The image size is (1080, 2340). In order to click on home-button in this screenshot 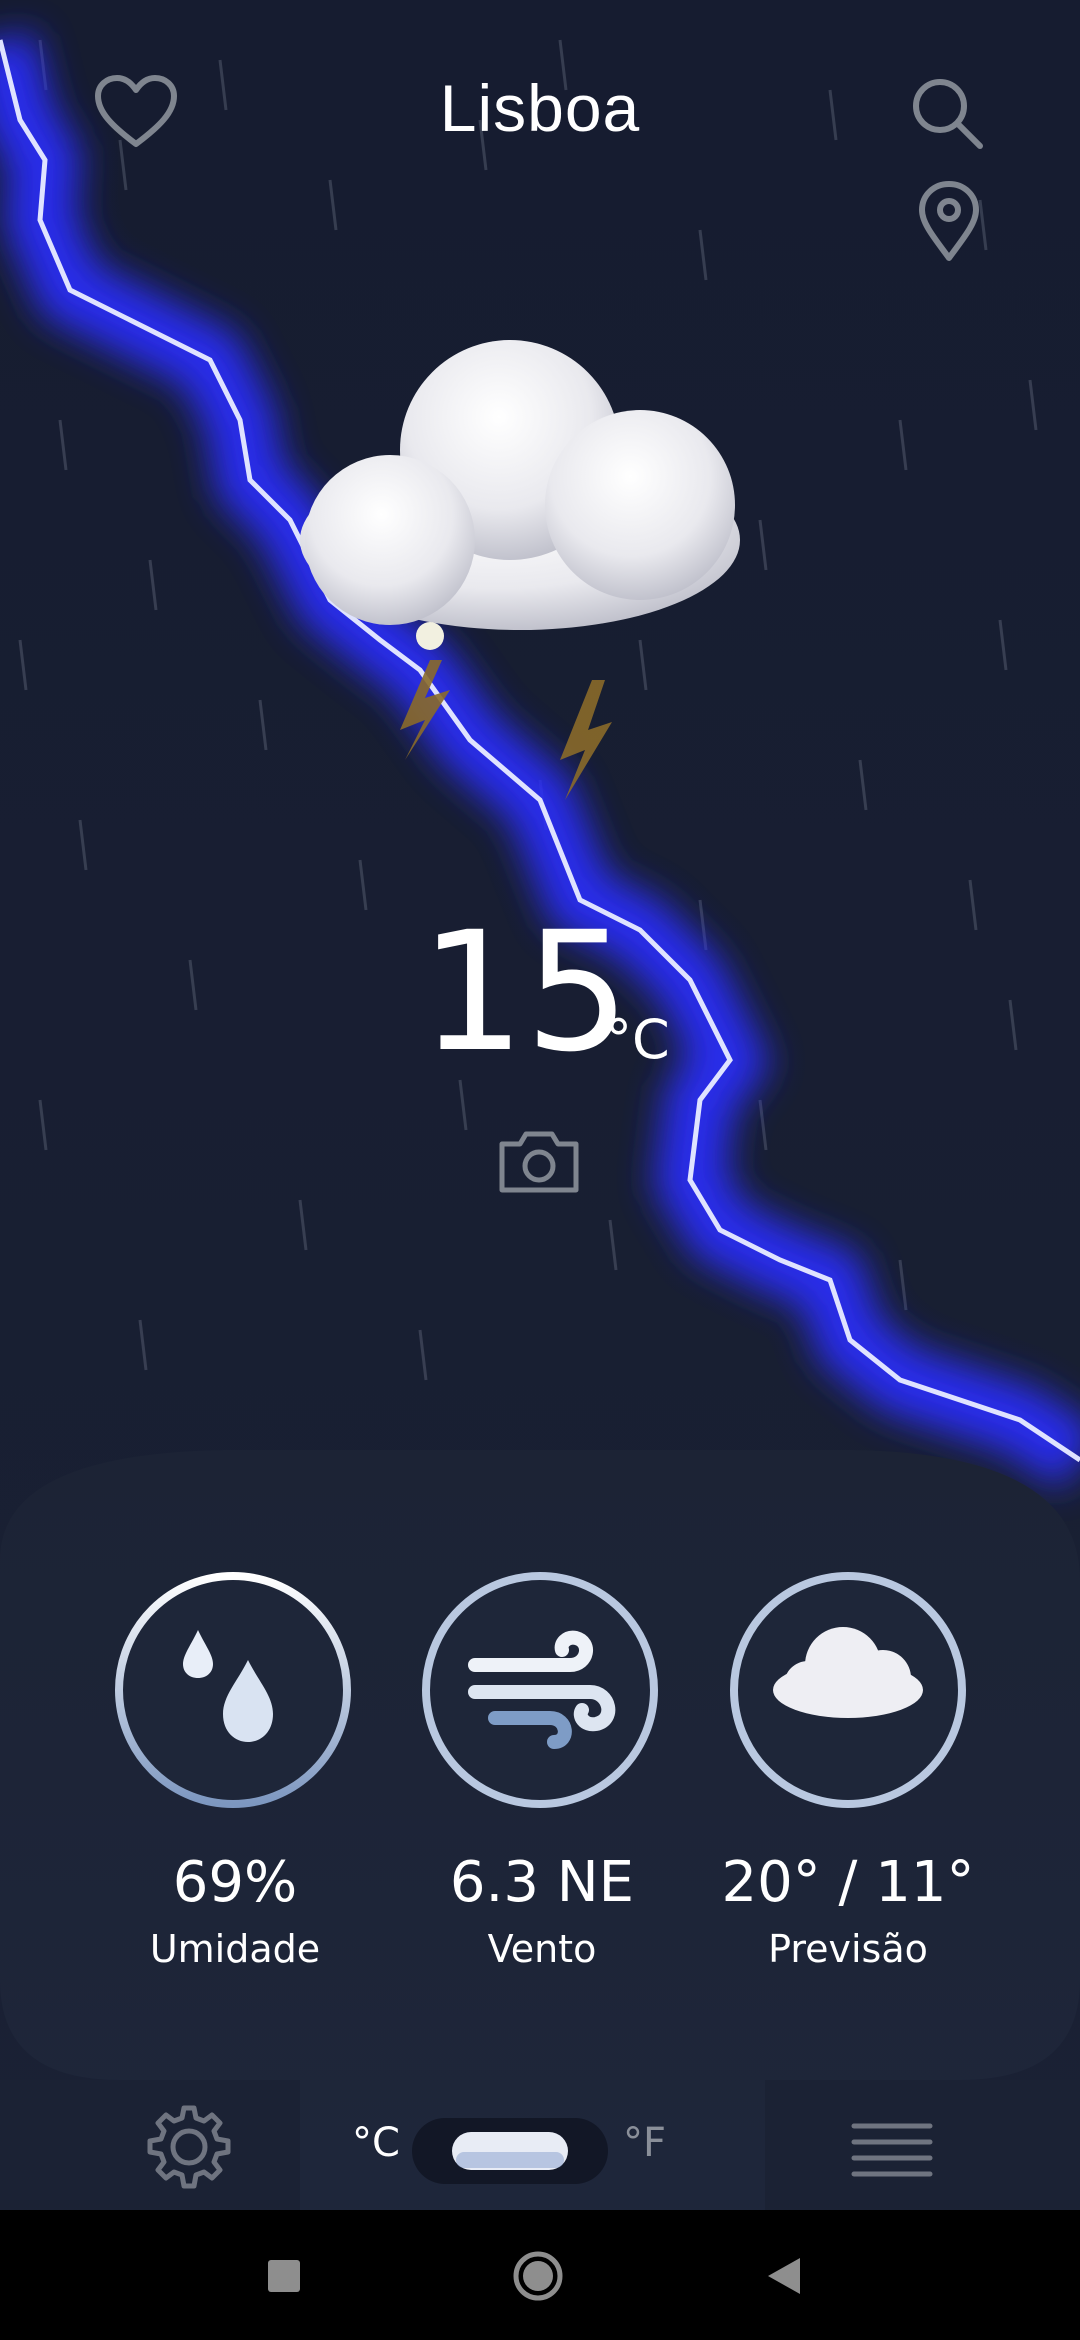, I will do `click(538, 2276)`.